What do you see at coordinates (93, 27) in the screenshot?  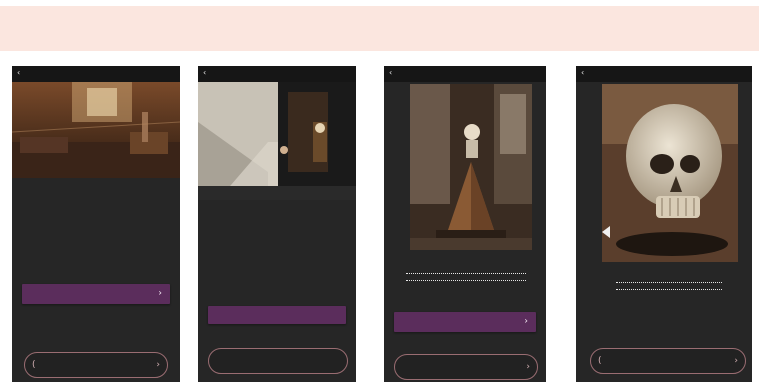 I see `step-1-description` at bounding box center [93, 27].